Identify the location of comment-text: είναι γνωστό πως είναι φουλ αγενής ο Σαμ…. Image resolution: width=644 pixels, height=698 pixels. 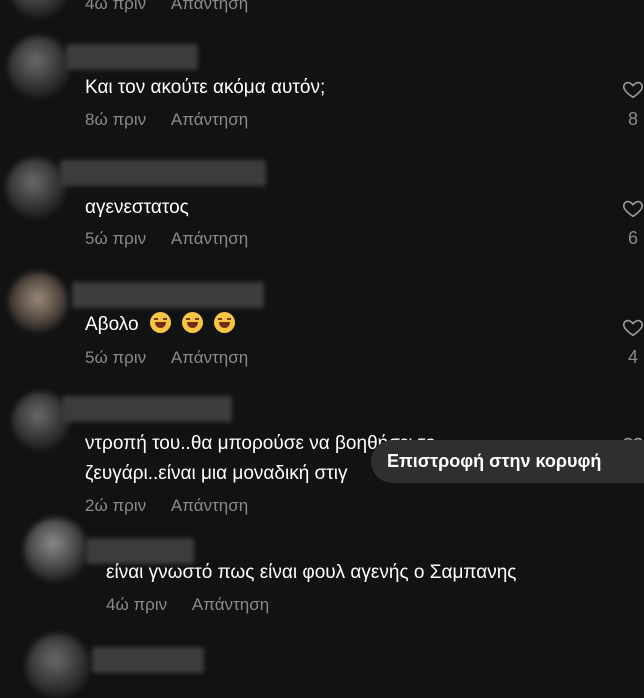
(311, 572).